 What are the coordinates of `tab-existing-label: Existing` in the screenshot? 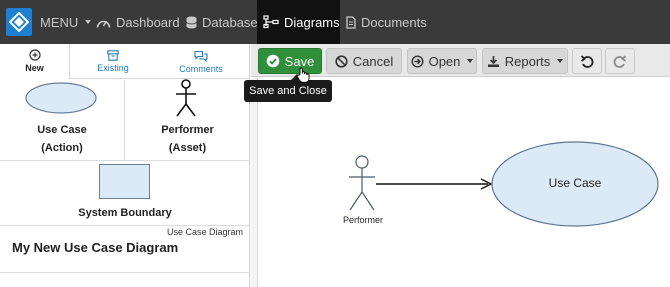 It's located at (113, 68).